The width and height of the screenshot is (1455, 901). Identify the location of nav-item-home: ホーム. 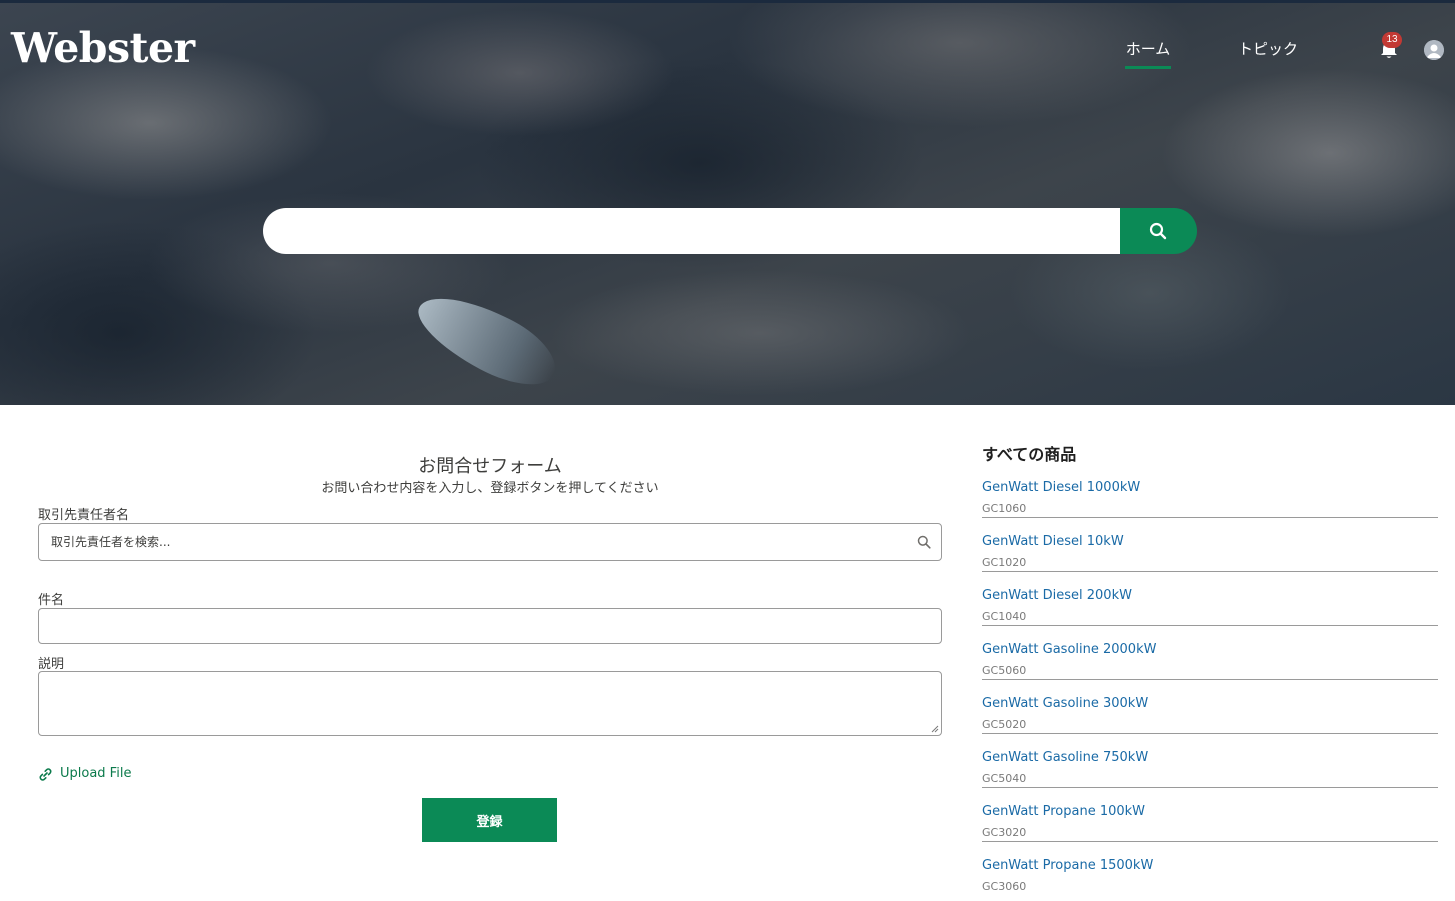
(1148, 53).